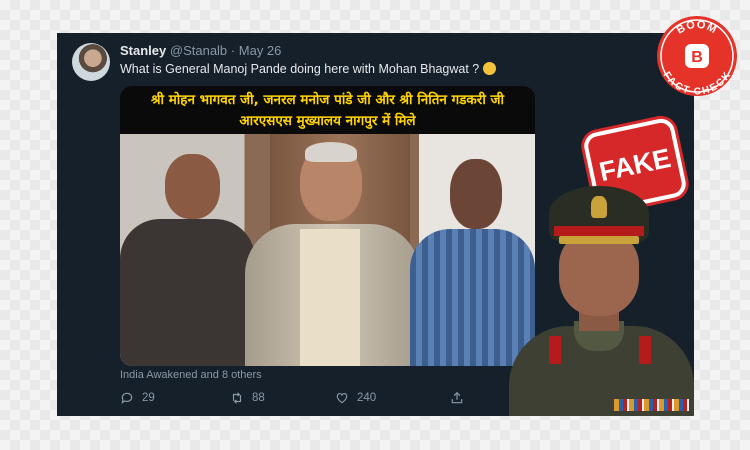 This screenshot has height=450, width=750. I want to click on person-left-head, so click(192, 186).